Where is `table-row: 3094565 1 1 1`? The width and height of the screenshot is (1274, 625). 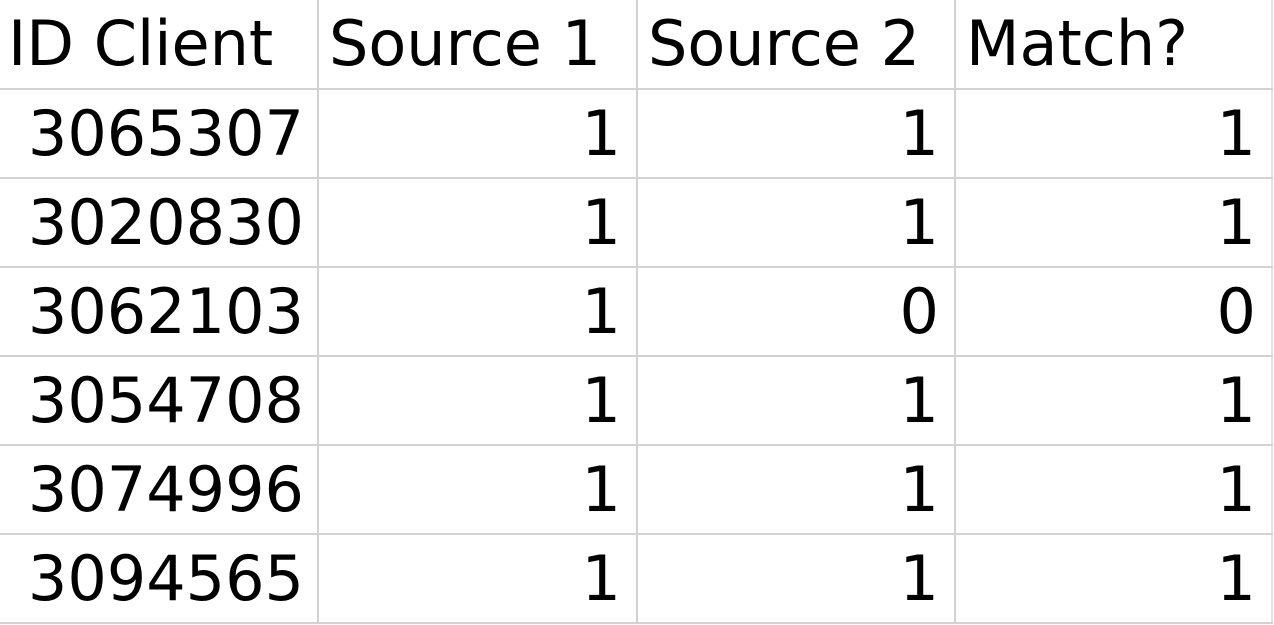 table-row: 3094565 1 1 1 is located at coordinates (636, 579).